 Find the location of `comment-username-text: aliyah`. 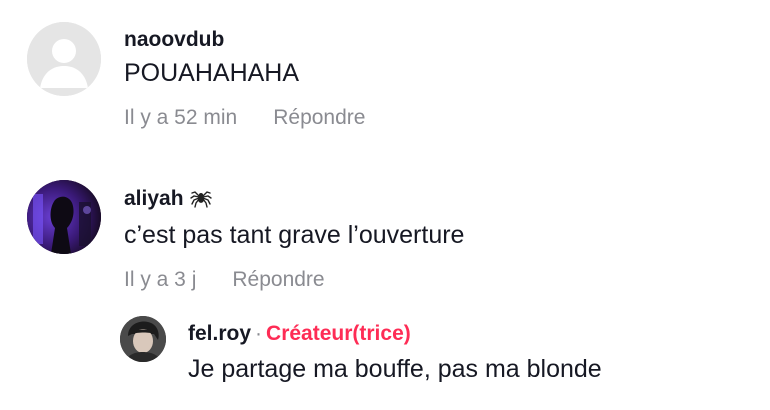

comment-username-text: aliyah is located at coordinates (154, 198).